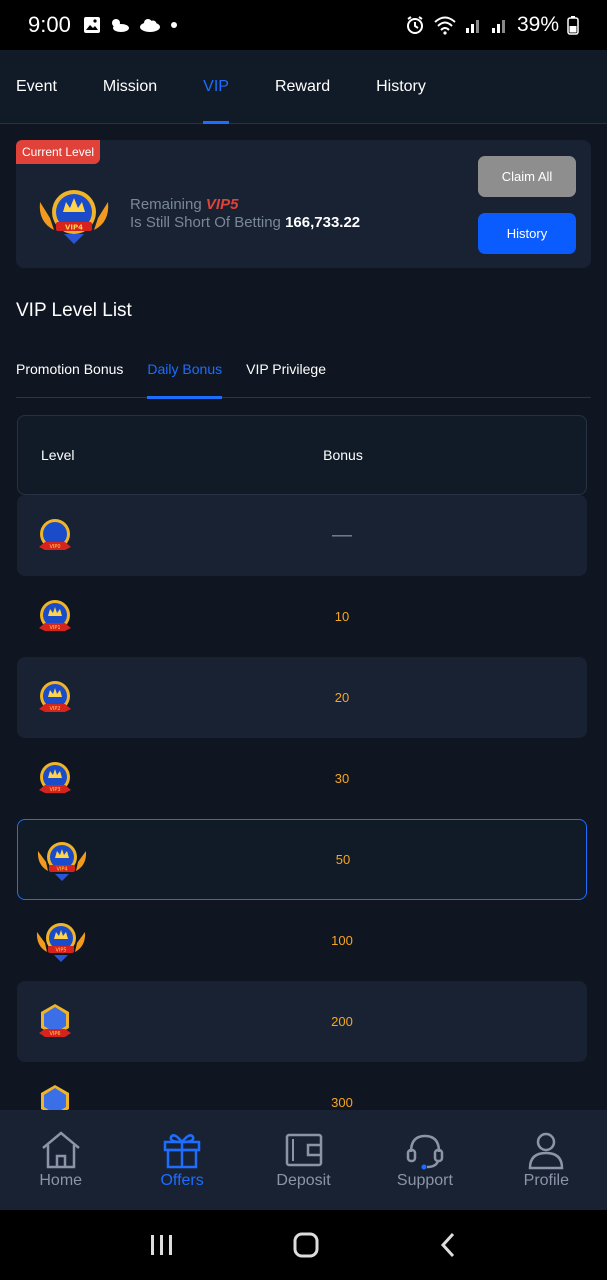 Image resolution: width=607 pixels, height=1280 pixels. I want to click on recent-apps-icon, so click(162, 1245).